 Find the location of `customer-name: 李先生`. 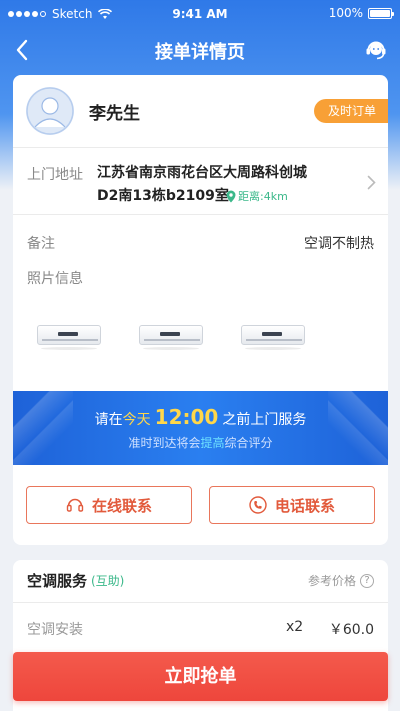

customer-name: 李先生 is located at coordinates (114, 114).